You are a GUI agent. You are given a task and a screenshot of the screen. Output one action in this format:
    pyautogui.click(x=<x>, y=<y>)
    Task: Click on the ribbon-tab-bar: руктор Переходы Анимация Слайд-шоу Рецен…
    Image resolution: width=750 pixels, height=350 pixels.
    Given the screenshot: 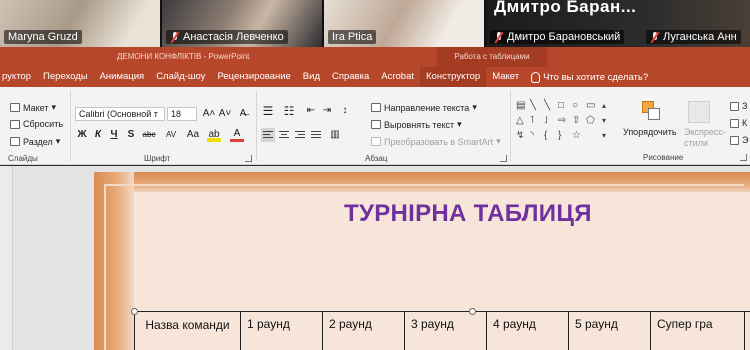 What is the action you would take?
    pyautogui.click(x=375, y=77)
    